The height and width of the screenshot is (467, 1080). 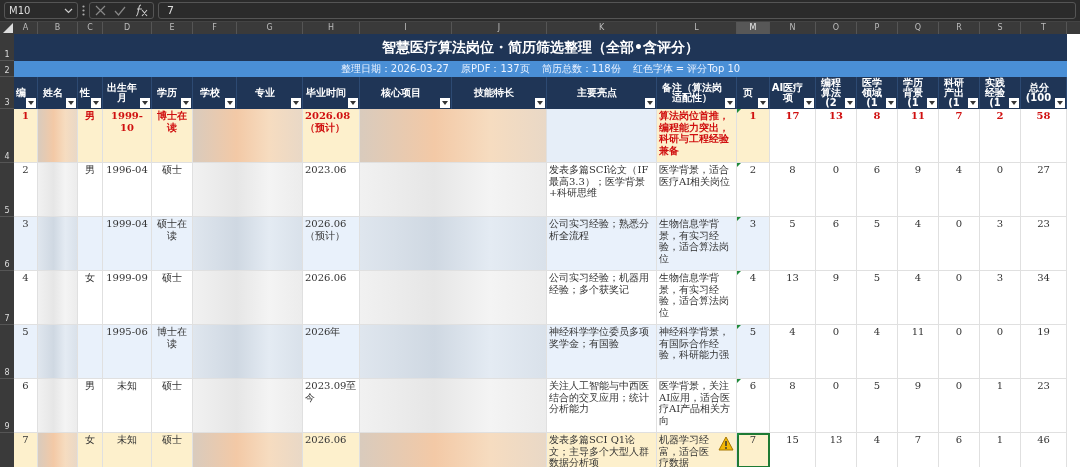 I want to click on row-number: 6, so click(x=7, y=244).